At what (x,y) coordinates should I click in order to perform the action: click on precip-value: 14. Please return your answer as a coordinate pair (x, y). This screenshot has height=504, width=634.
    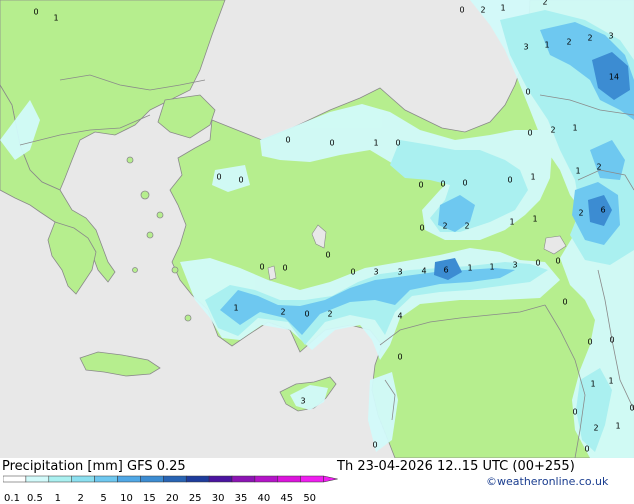
    Looking at the image, I should click on (614, 77).